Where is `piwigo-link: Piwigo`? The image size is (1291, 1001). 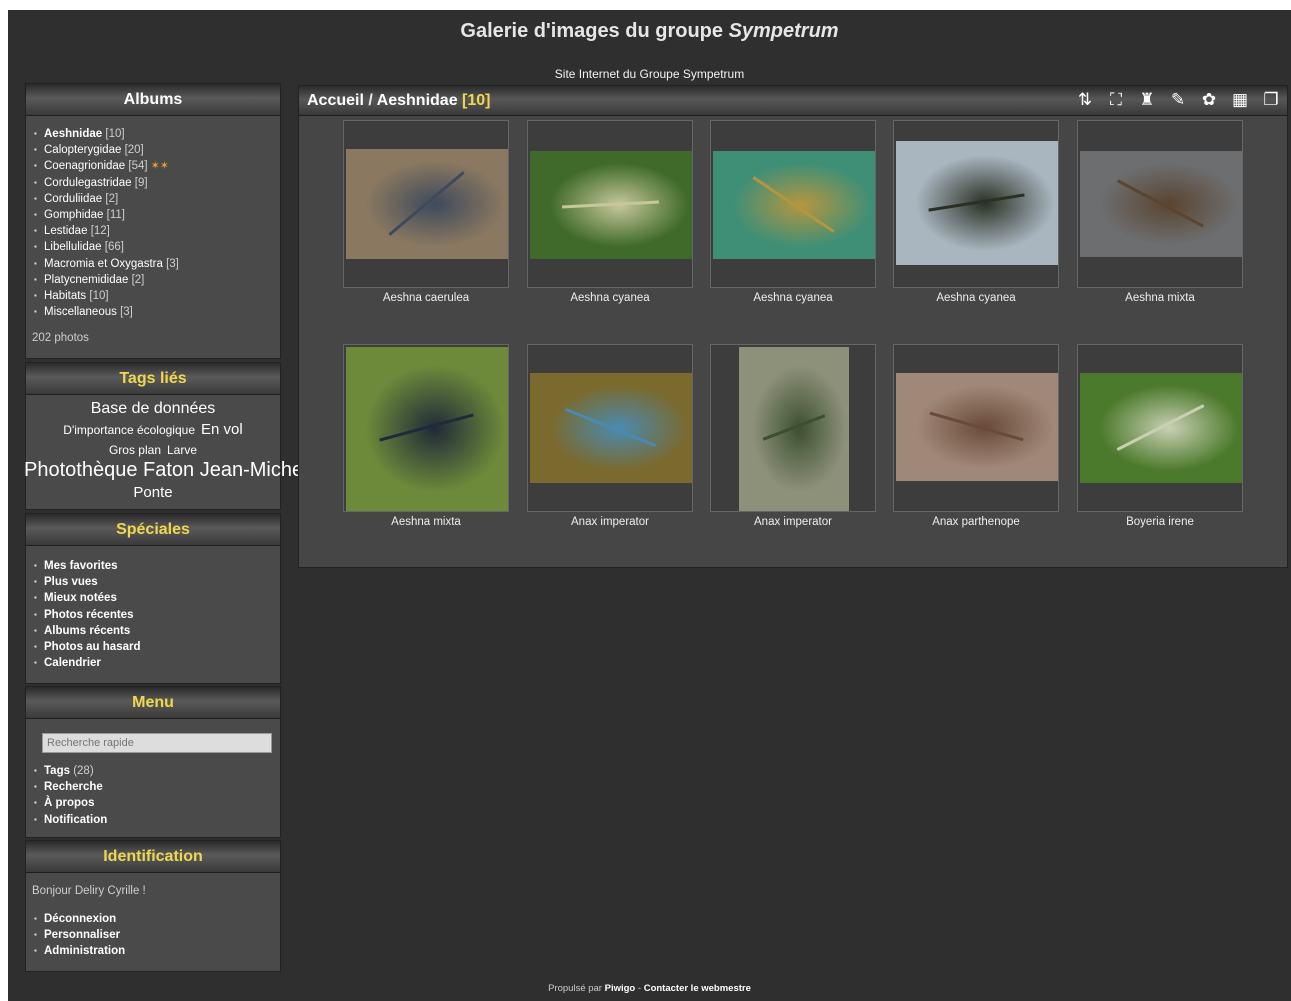
piwigo-link: Piwigo is located at coordinates (620, 988).